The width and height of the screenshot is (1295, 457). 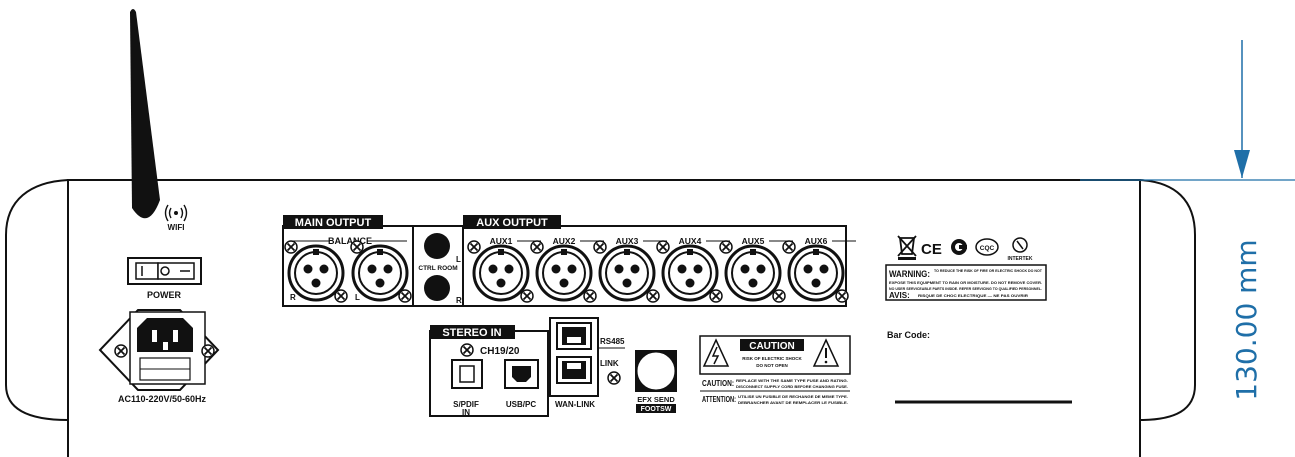 I want to click on ac-inlet-screw-right, so click(x=208, y=351).